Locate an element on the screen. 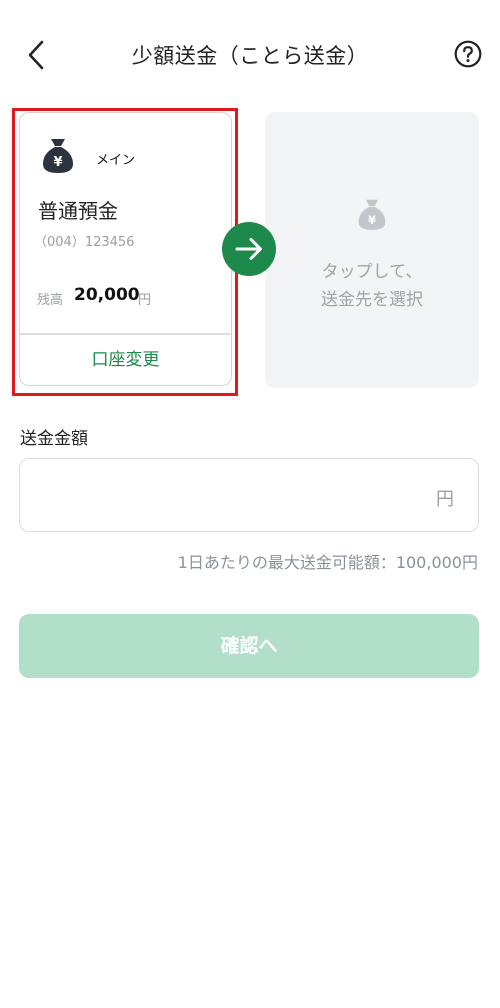  select-destination-card: ¥ タップして、 送金先を選択 is located at coordinates (372, 250).